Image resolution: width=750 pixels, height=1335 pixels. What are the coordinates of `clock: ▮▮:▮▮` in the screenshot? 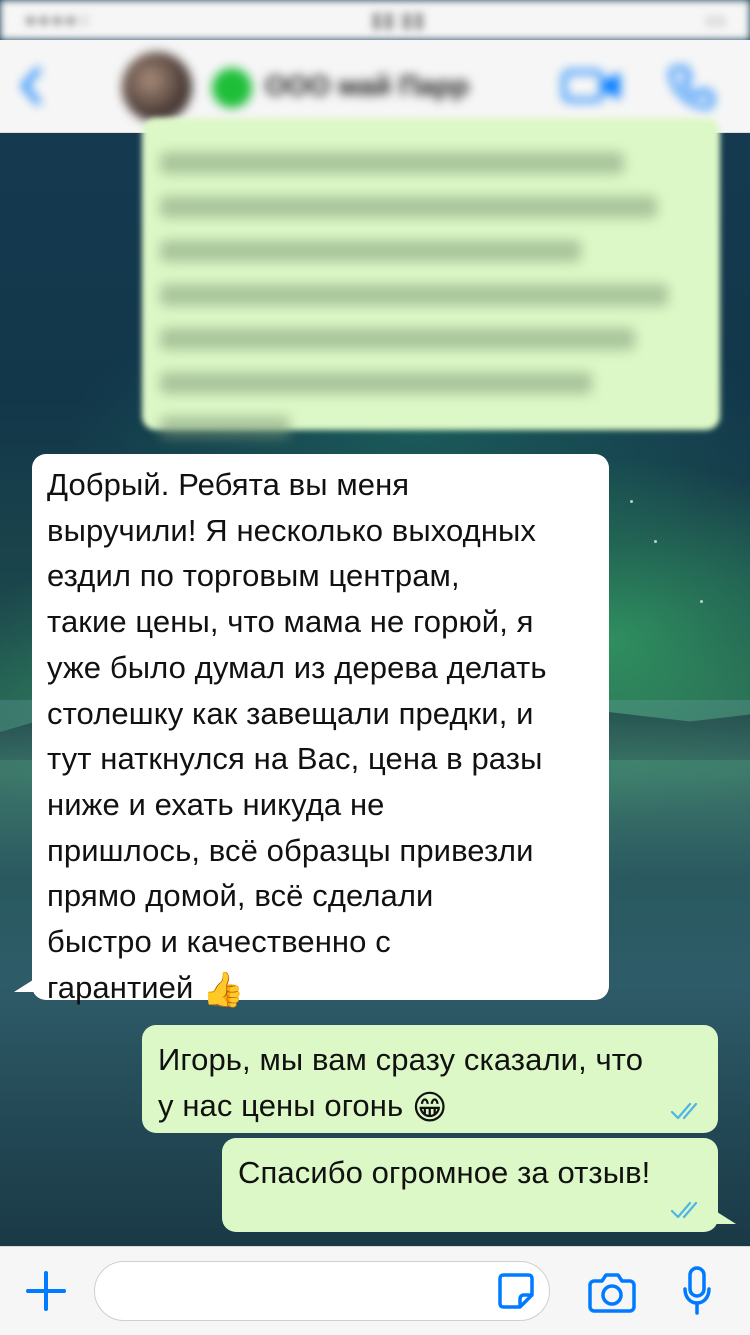 It's located at (398, 19).